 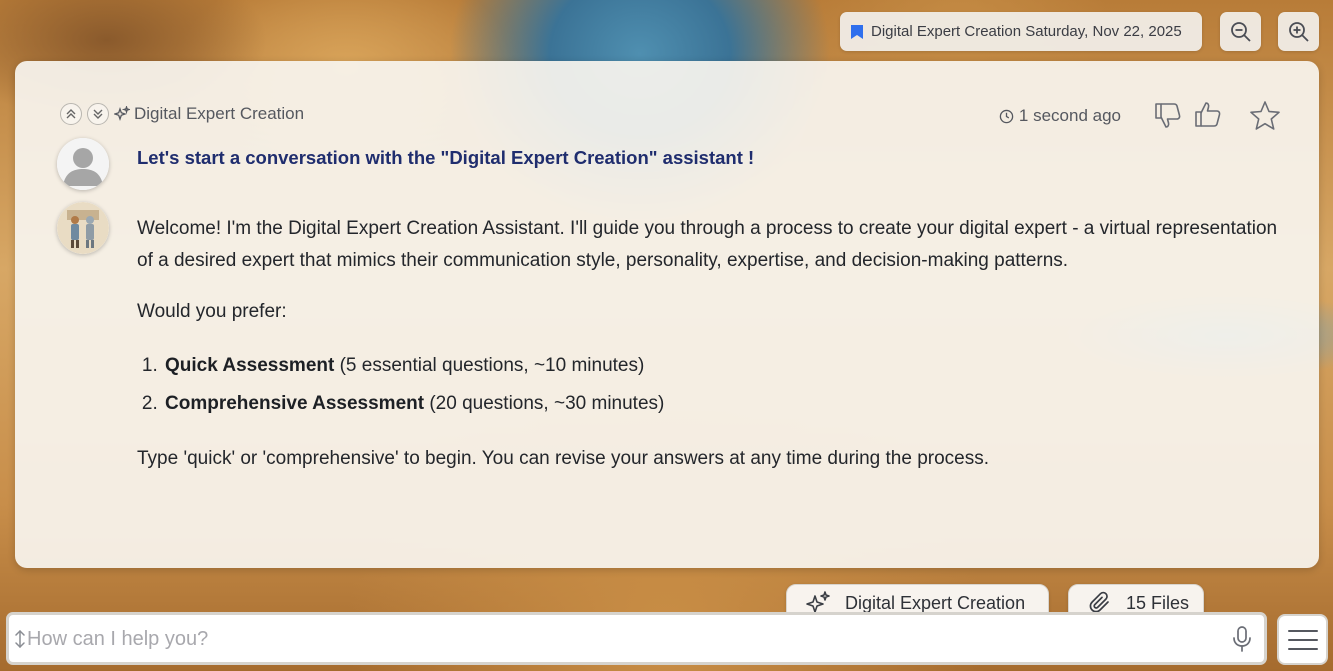 I want to click on zoom-out-icon, so click(x=1240, y=31).